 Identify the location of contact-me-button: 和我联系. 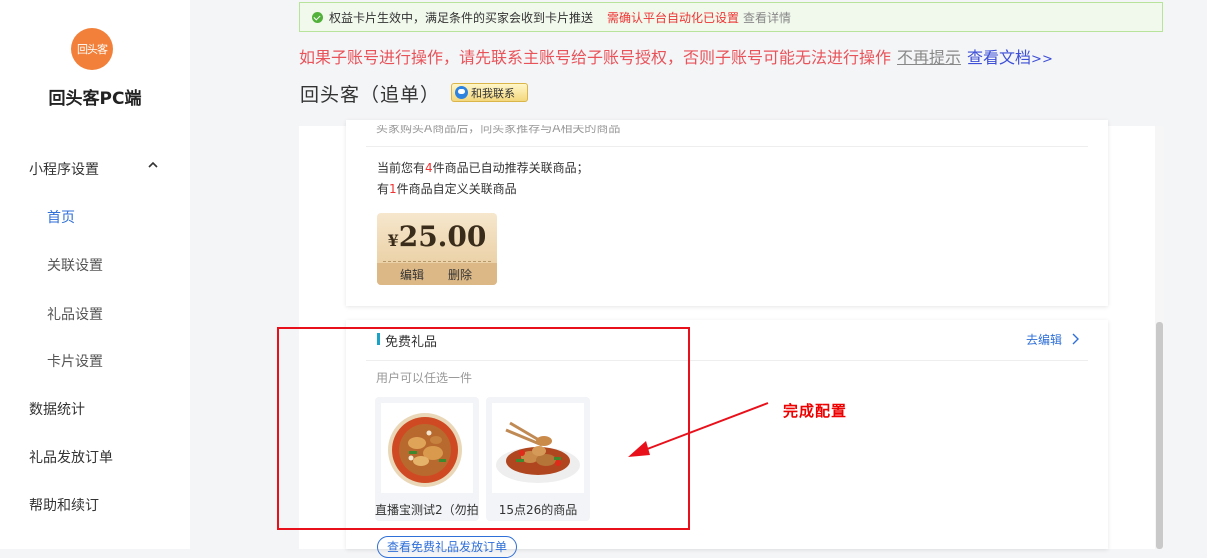
(489, 92).